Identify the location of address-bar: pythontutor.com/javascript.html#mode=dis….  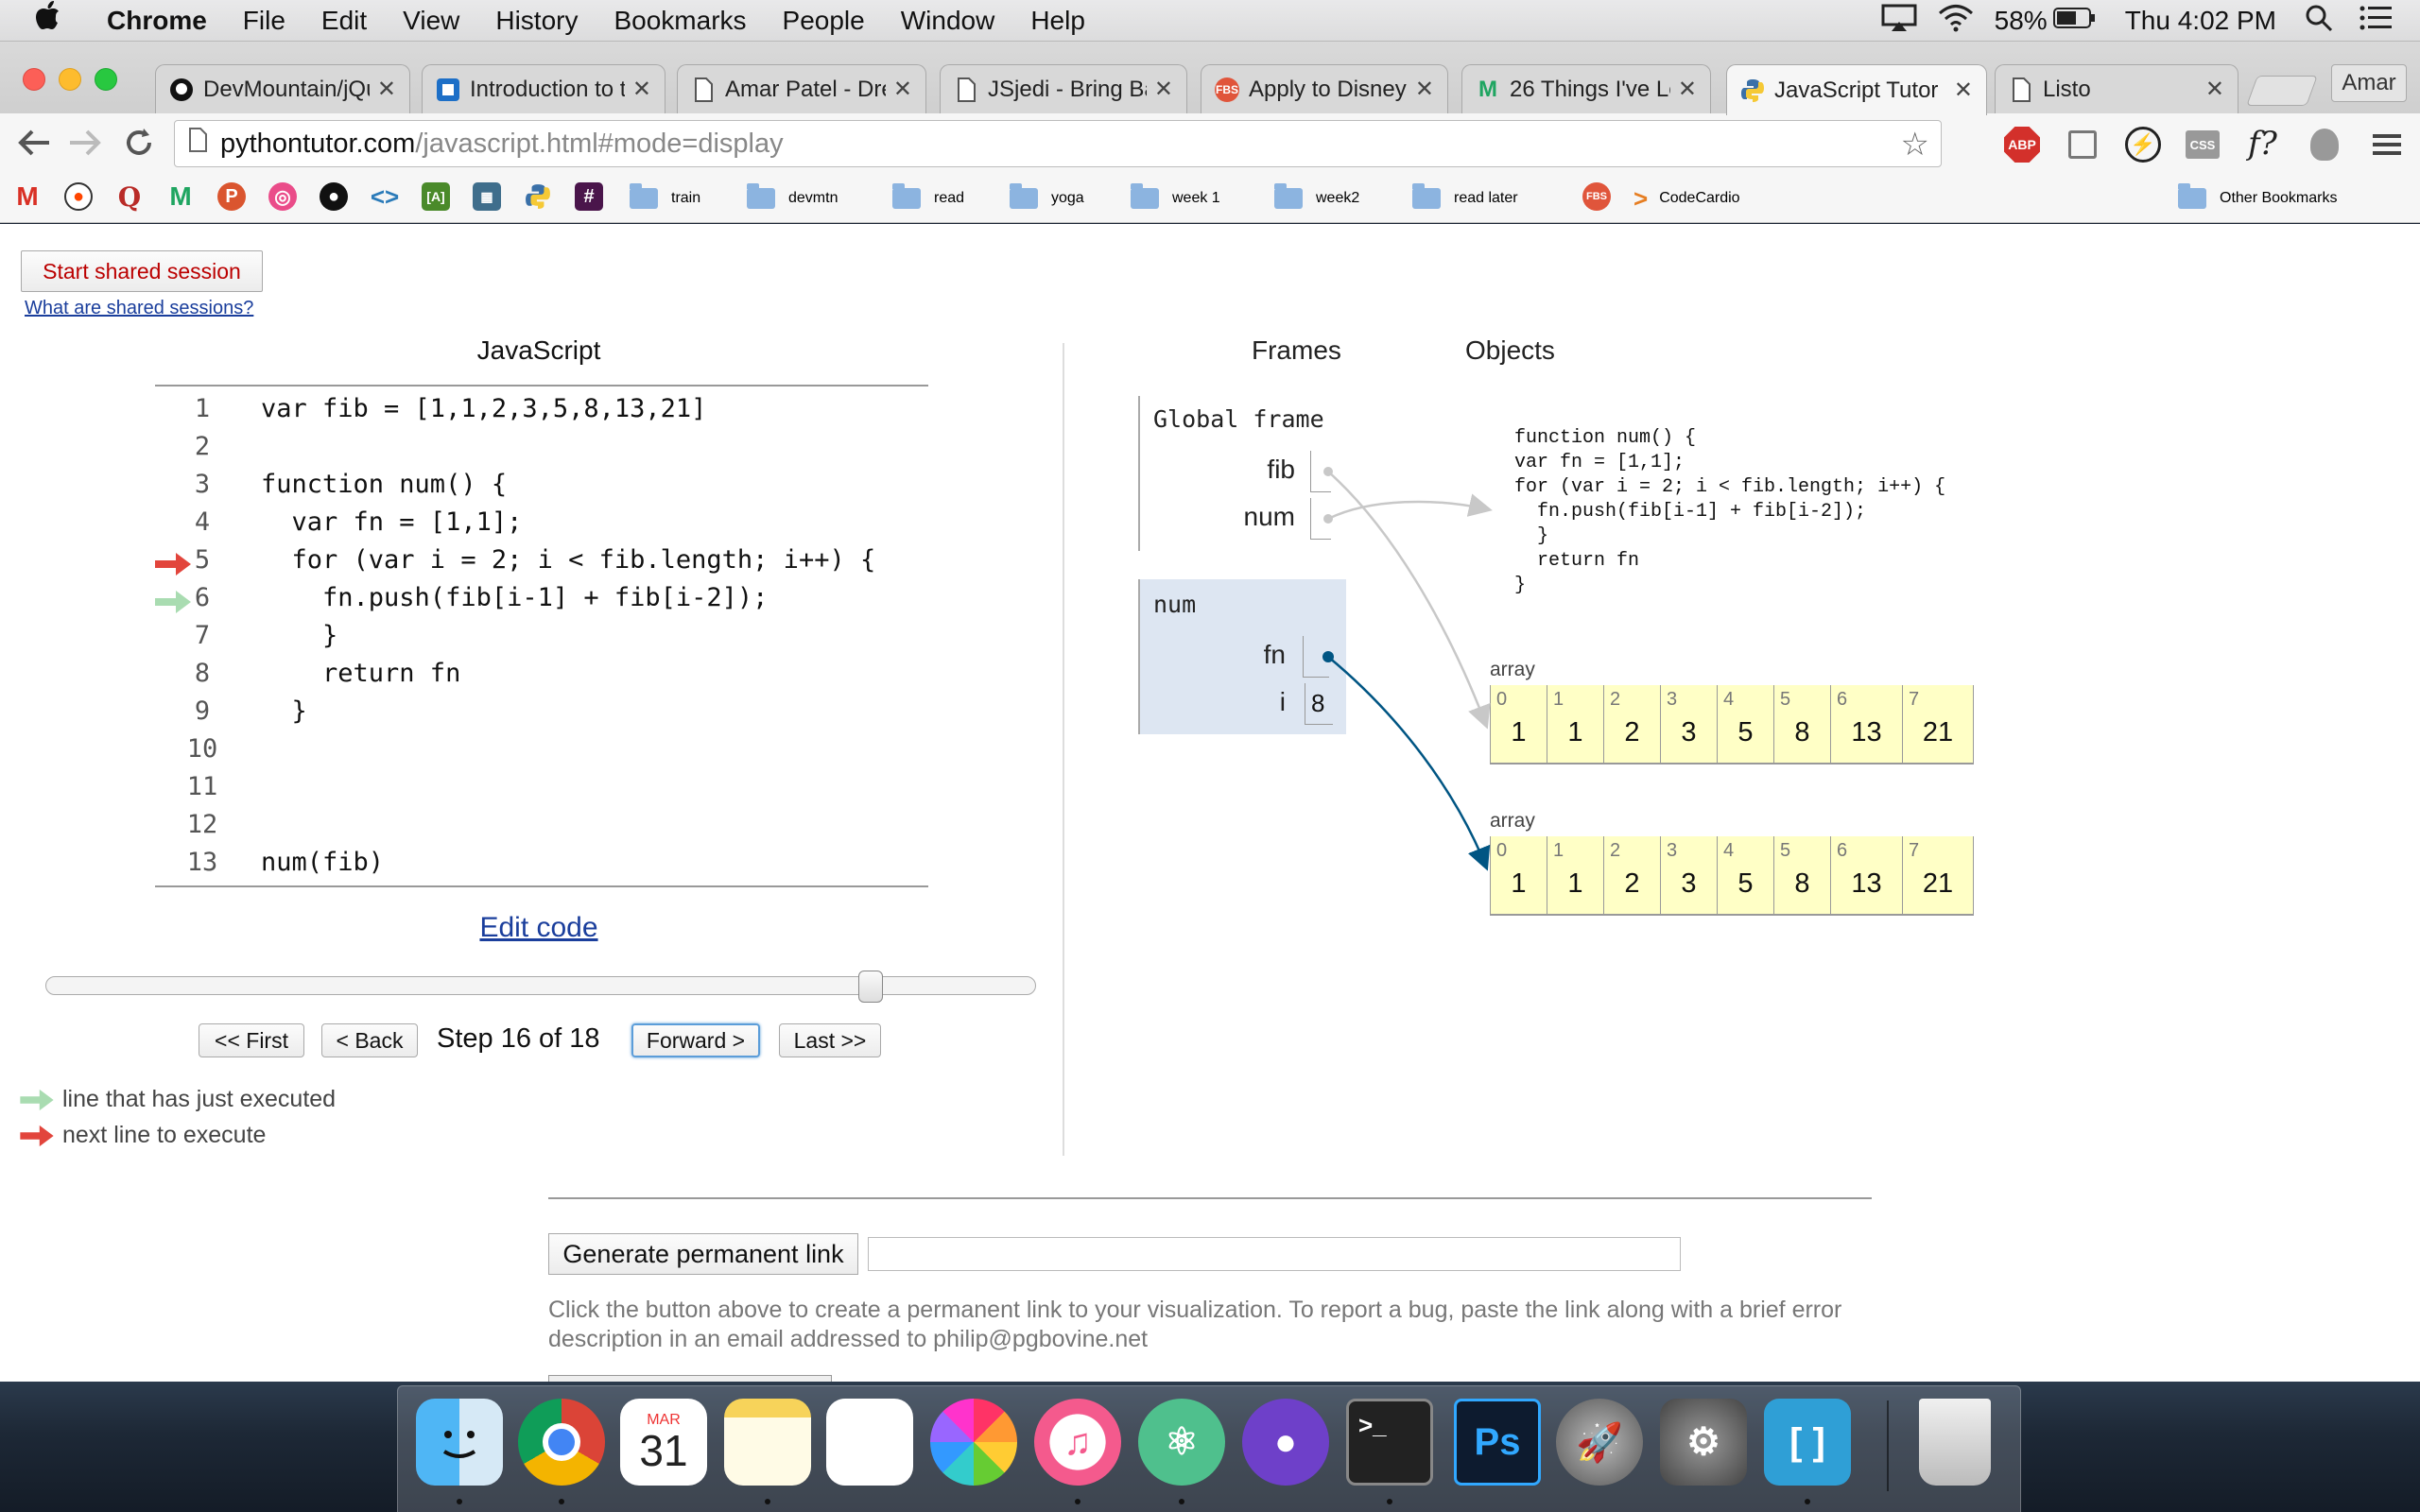
(1058, 143).